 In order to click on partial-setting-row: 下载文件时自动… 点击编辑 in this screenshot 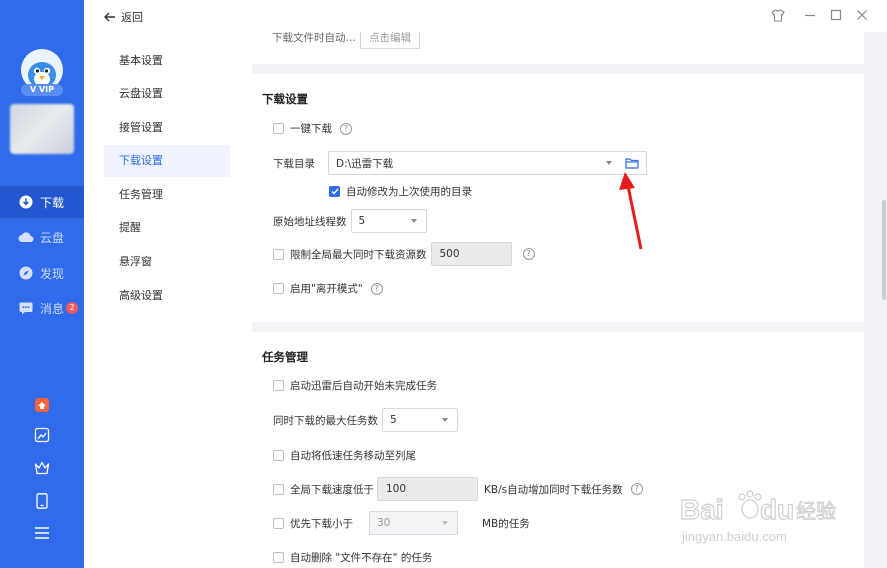, I will do `click(346, 40)`.